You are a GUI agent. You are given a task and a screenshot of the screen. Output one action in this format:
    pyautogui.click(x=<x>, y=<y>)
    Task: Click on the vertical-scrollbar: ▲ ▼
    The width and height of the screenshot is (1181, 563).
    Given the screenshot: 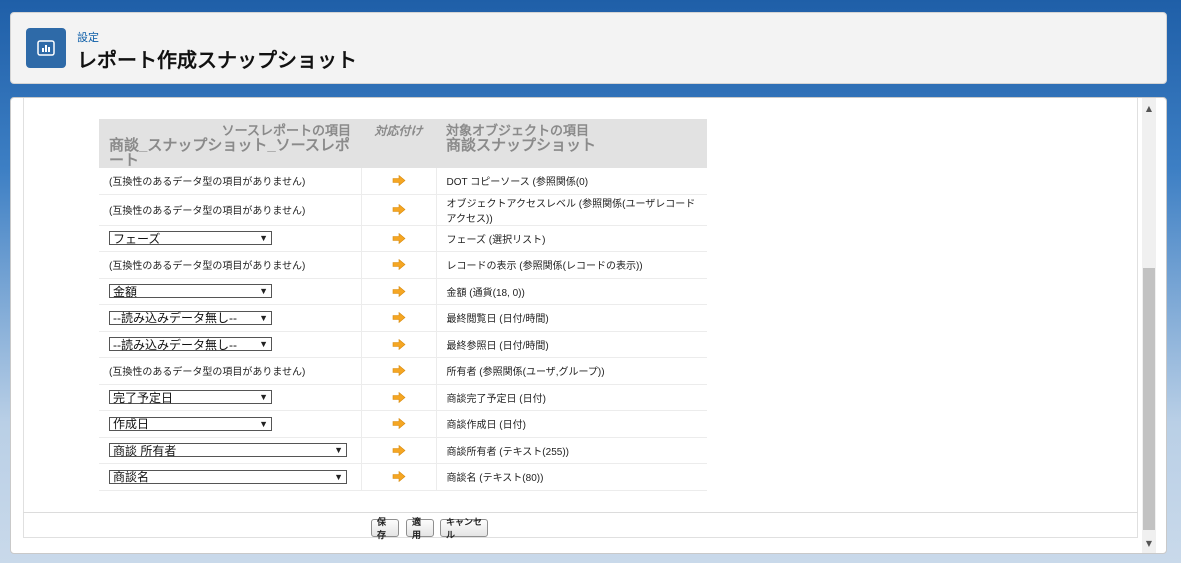 What is the action you would take?
    pyautogui.click(x=1149, y=325)
    